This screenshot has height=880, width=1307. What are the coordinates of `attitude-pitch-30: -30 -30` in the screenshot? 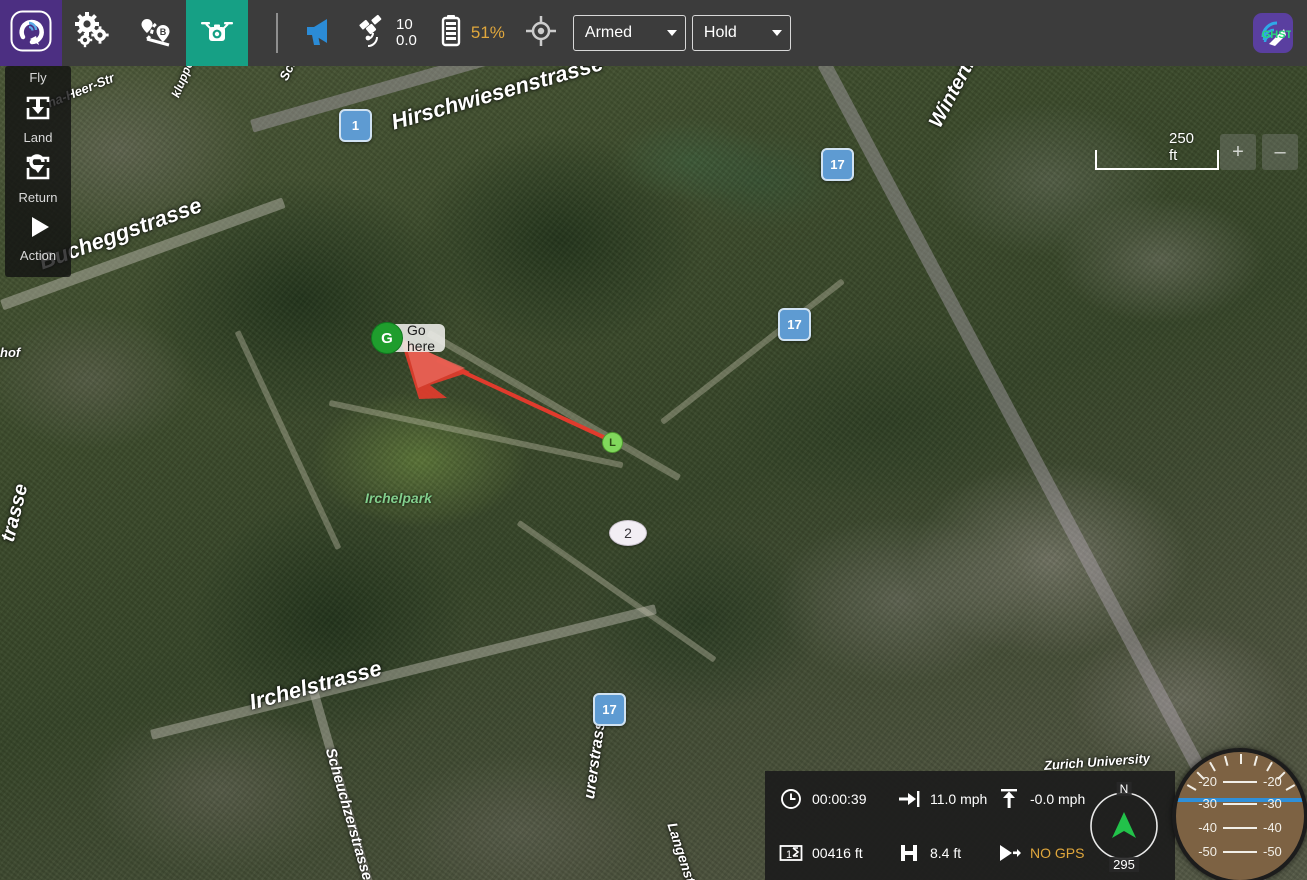 It's located at (1240, 803).